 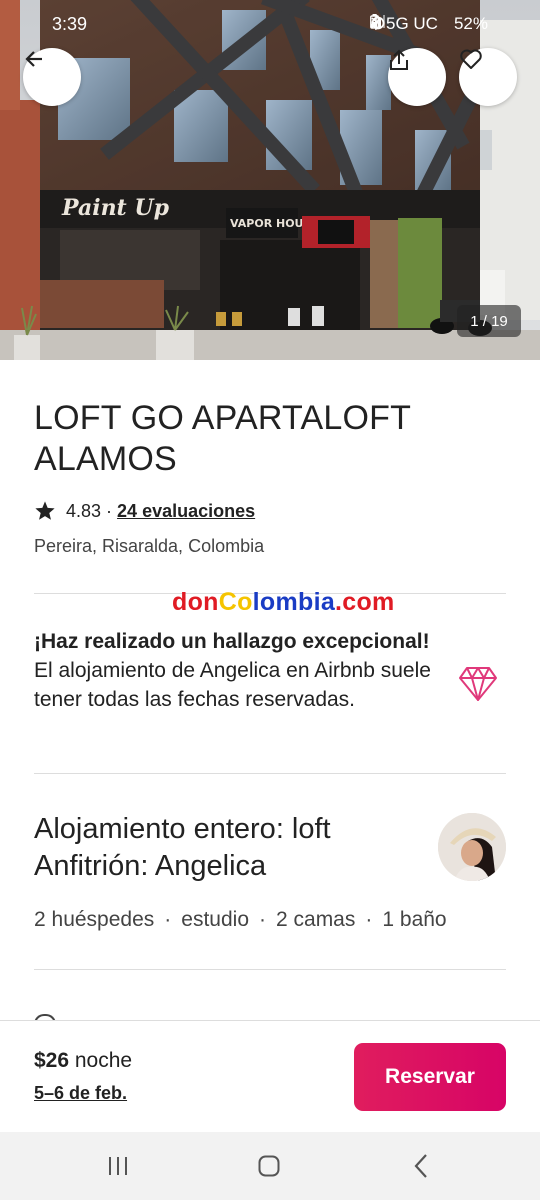 I want to click on host-photo, so click(x=472, y=847).